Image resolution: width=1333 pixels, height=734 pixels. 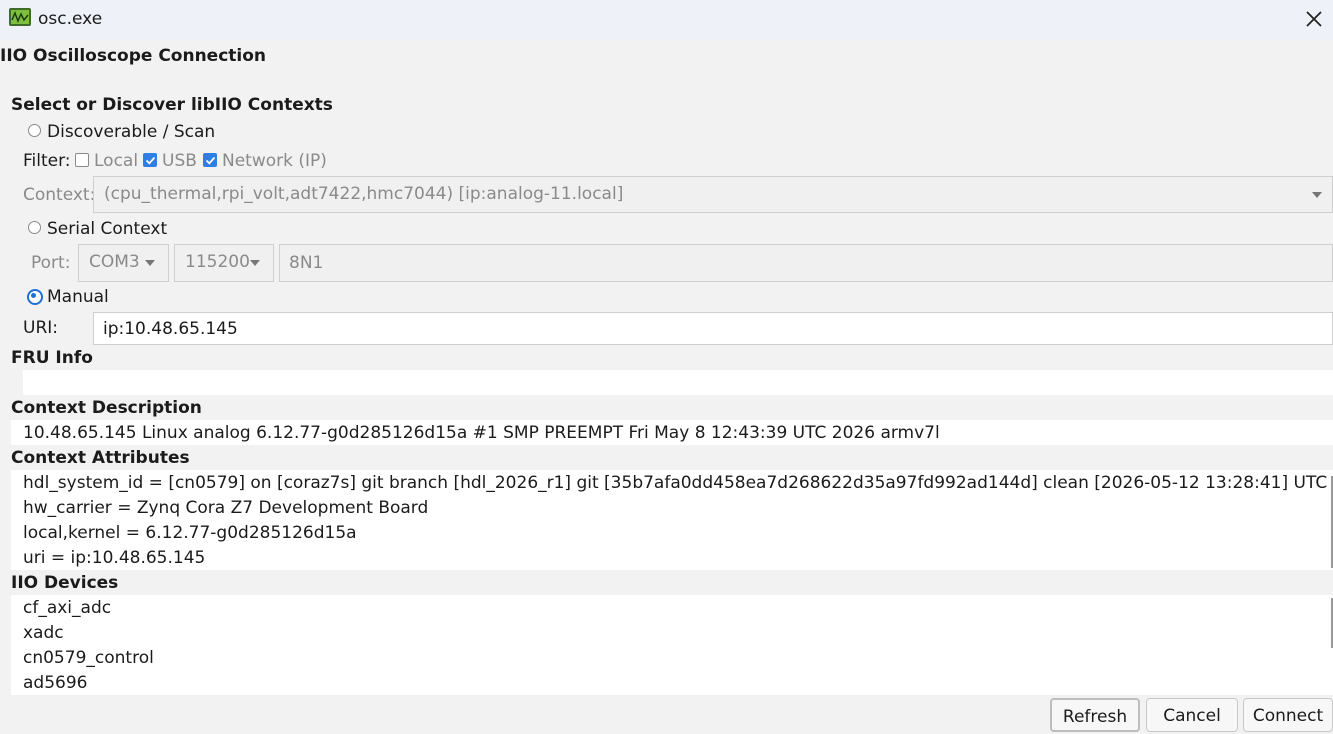 What do you see at coordinates (55, 683) in the screenshot?
I see `list-item: ad5696` at bounding box center [55, 683].